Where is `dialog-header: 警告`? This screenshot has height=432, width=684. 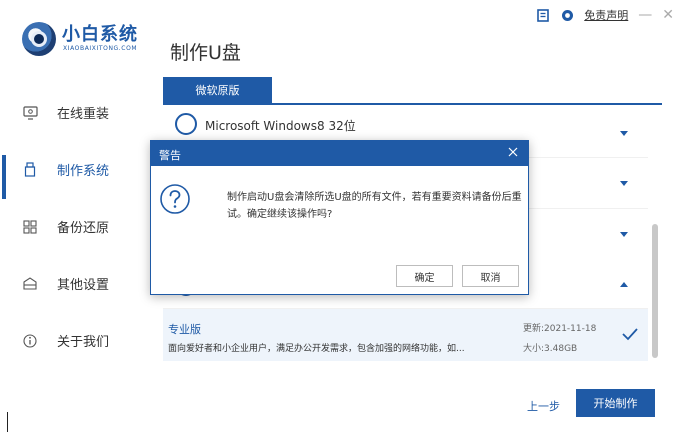 dialog-header: 警告 is located at coordinates (339, 153).